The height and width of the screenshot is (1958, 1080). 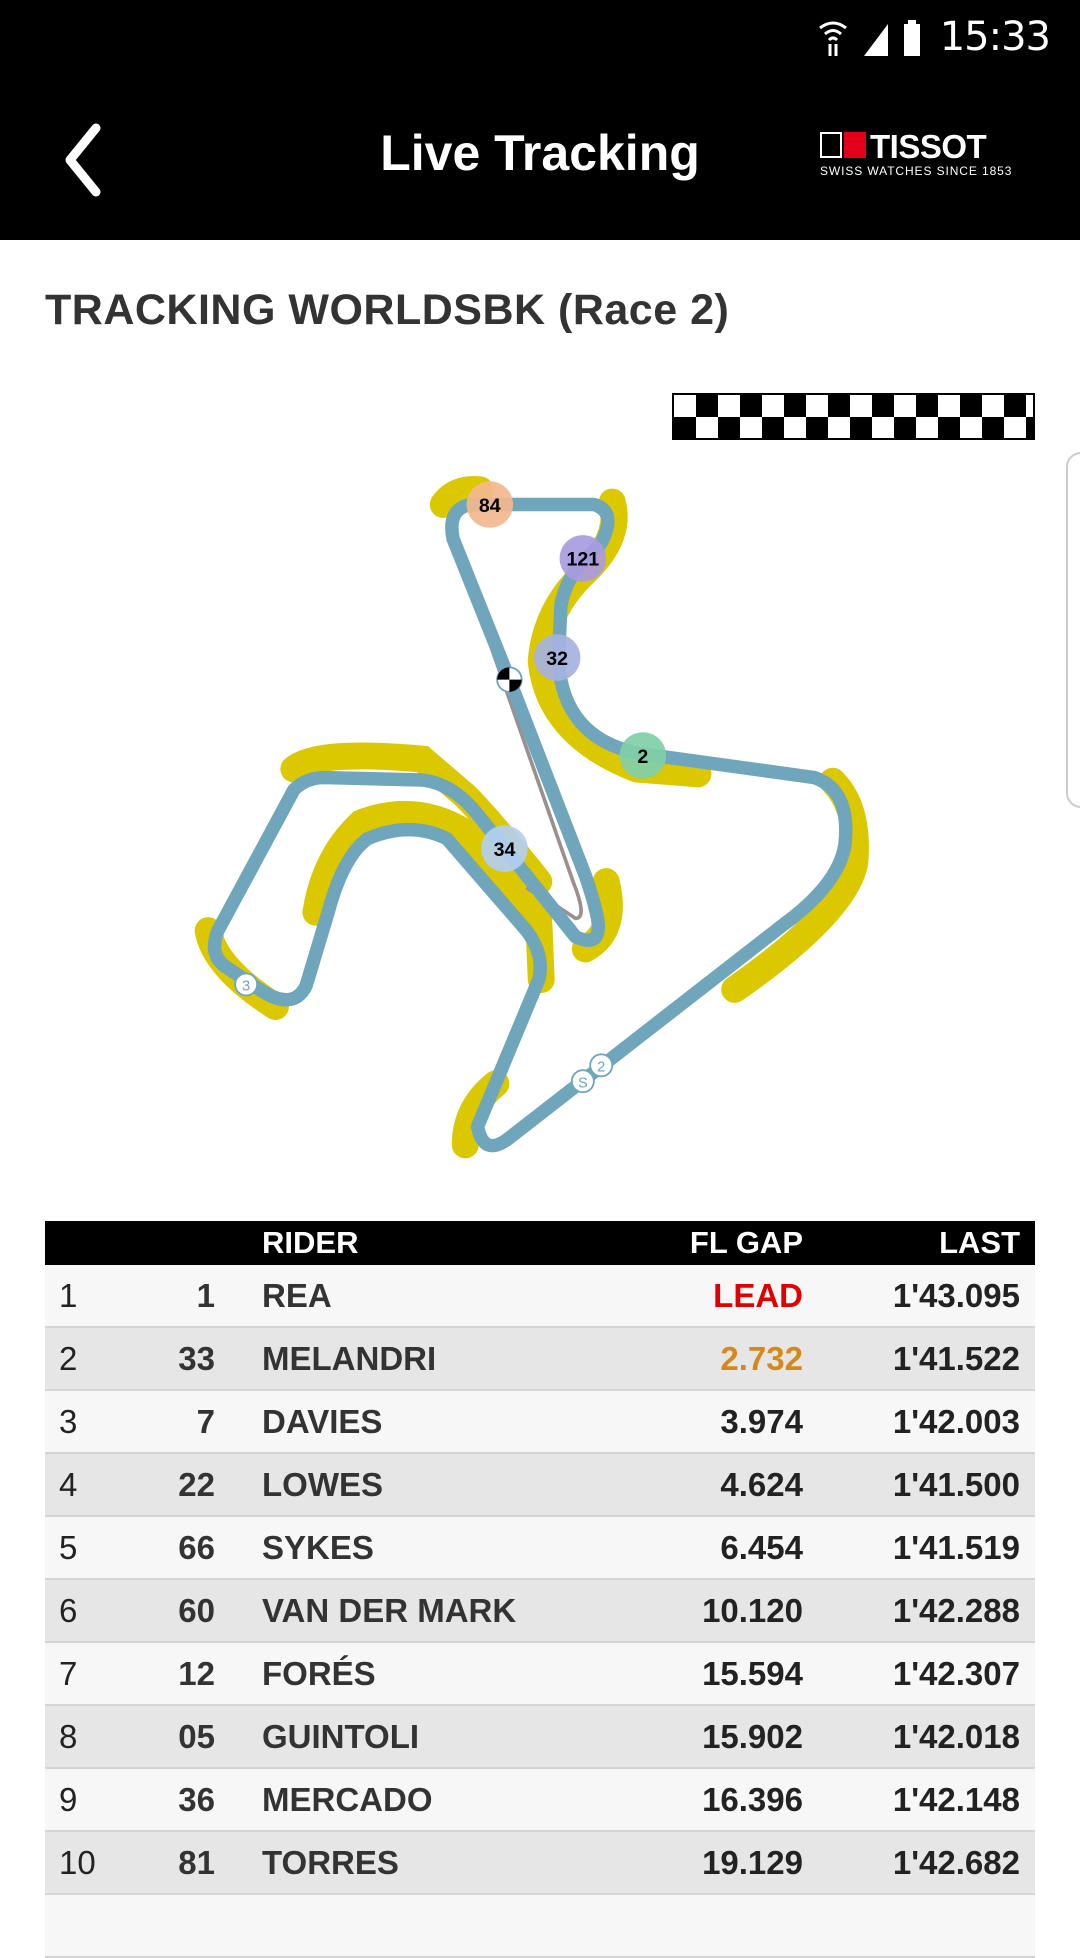 I want to click on rider-marker-34: 34, so click(x=504, y=848).